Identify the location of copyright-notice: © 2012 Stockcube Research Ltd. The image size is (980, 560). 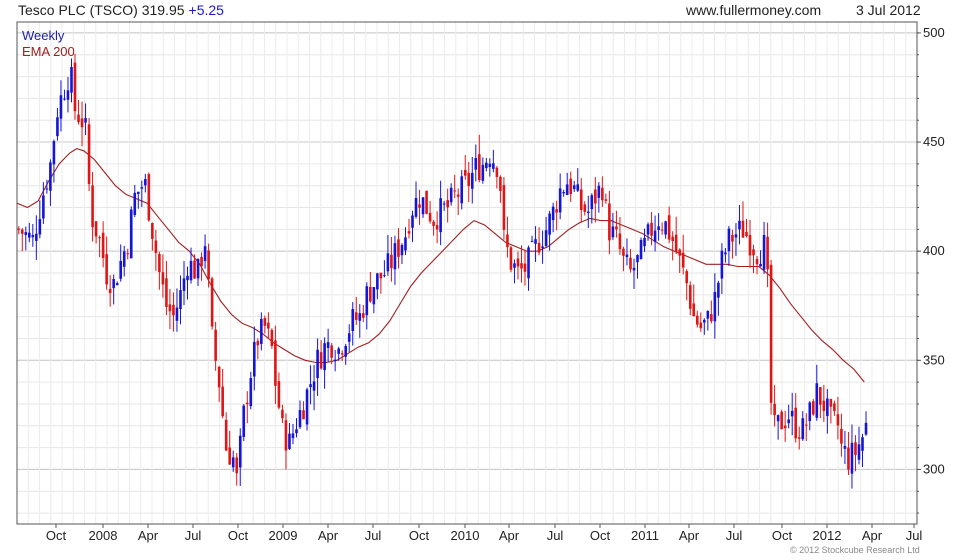
(855, 550).